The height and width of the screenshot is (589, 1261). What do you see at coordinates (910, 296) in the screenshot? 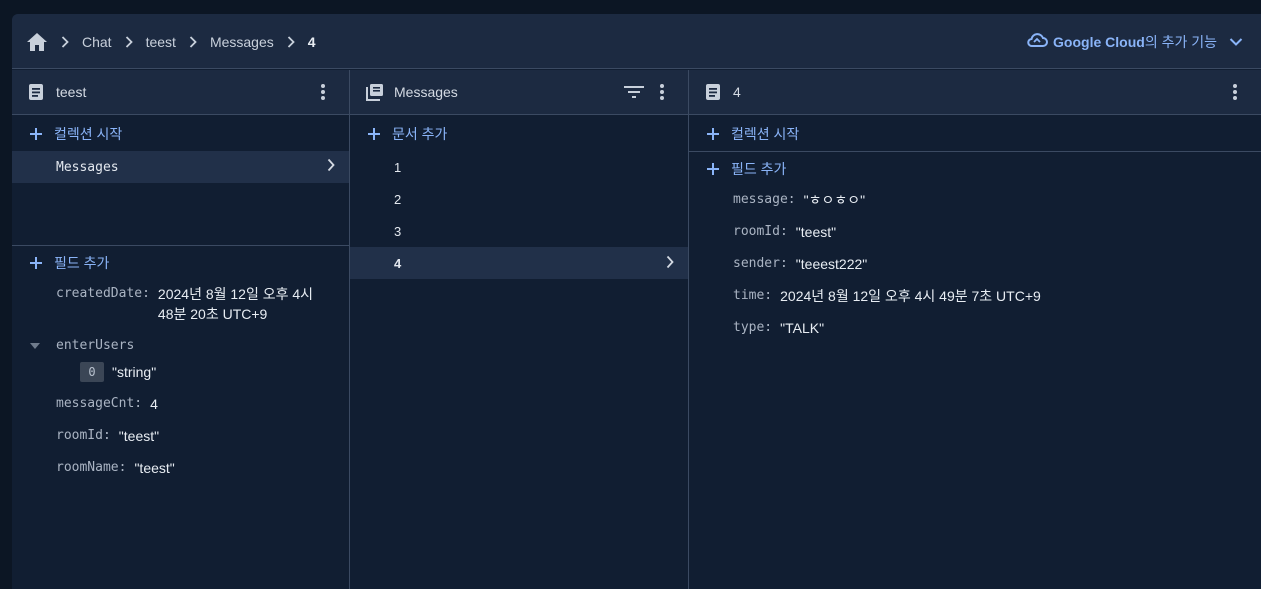
I see `field-value: 2024년 8월 12일 오후 4시 49분 7초 UTC+9` at bounding box center [910, 296].